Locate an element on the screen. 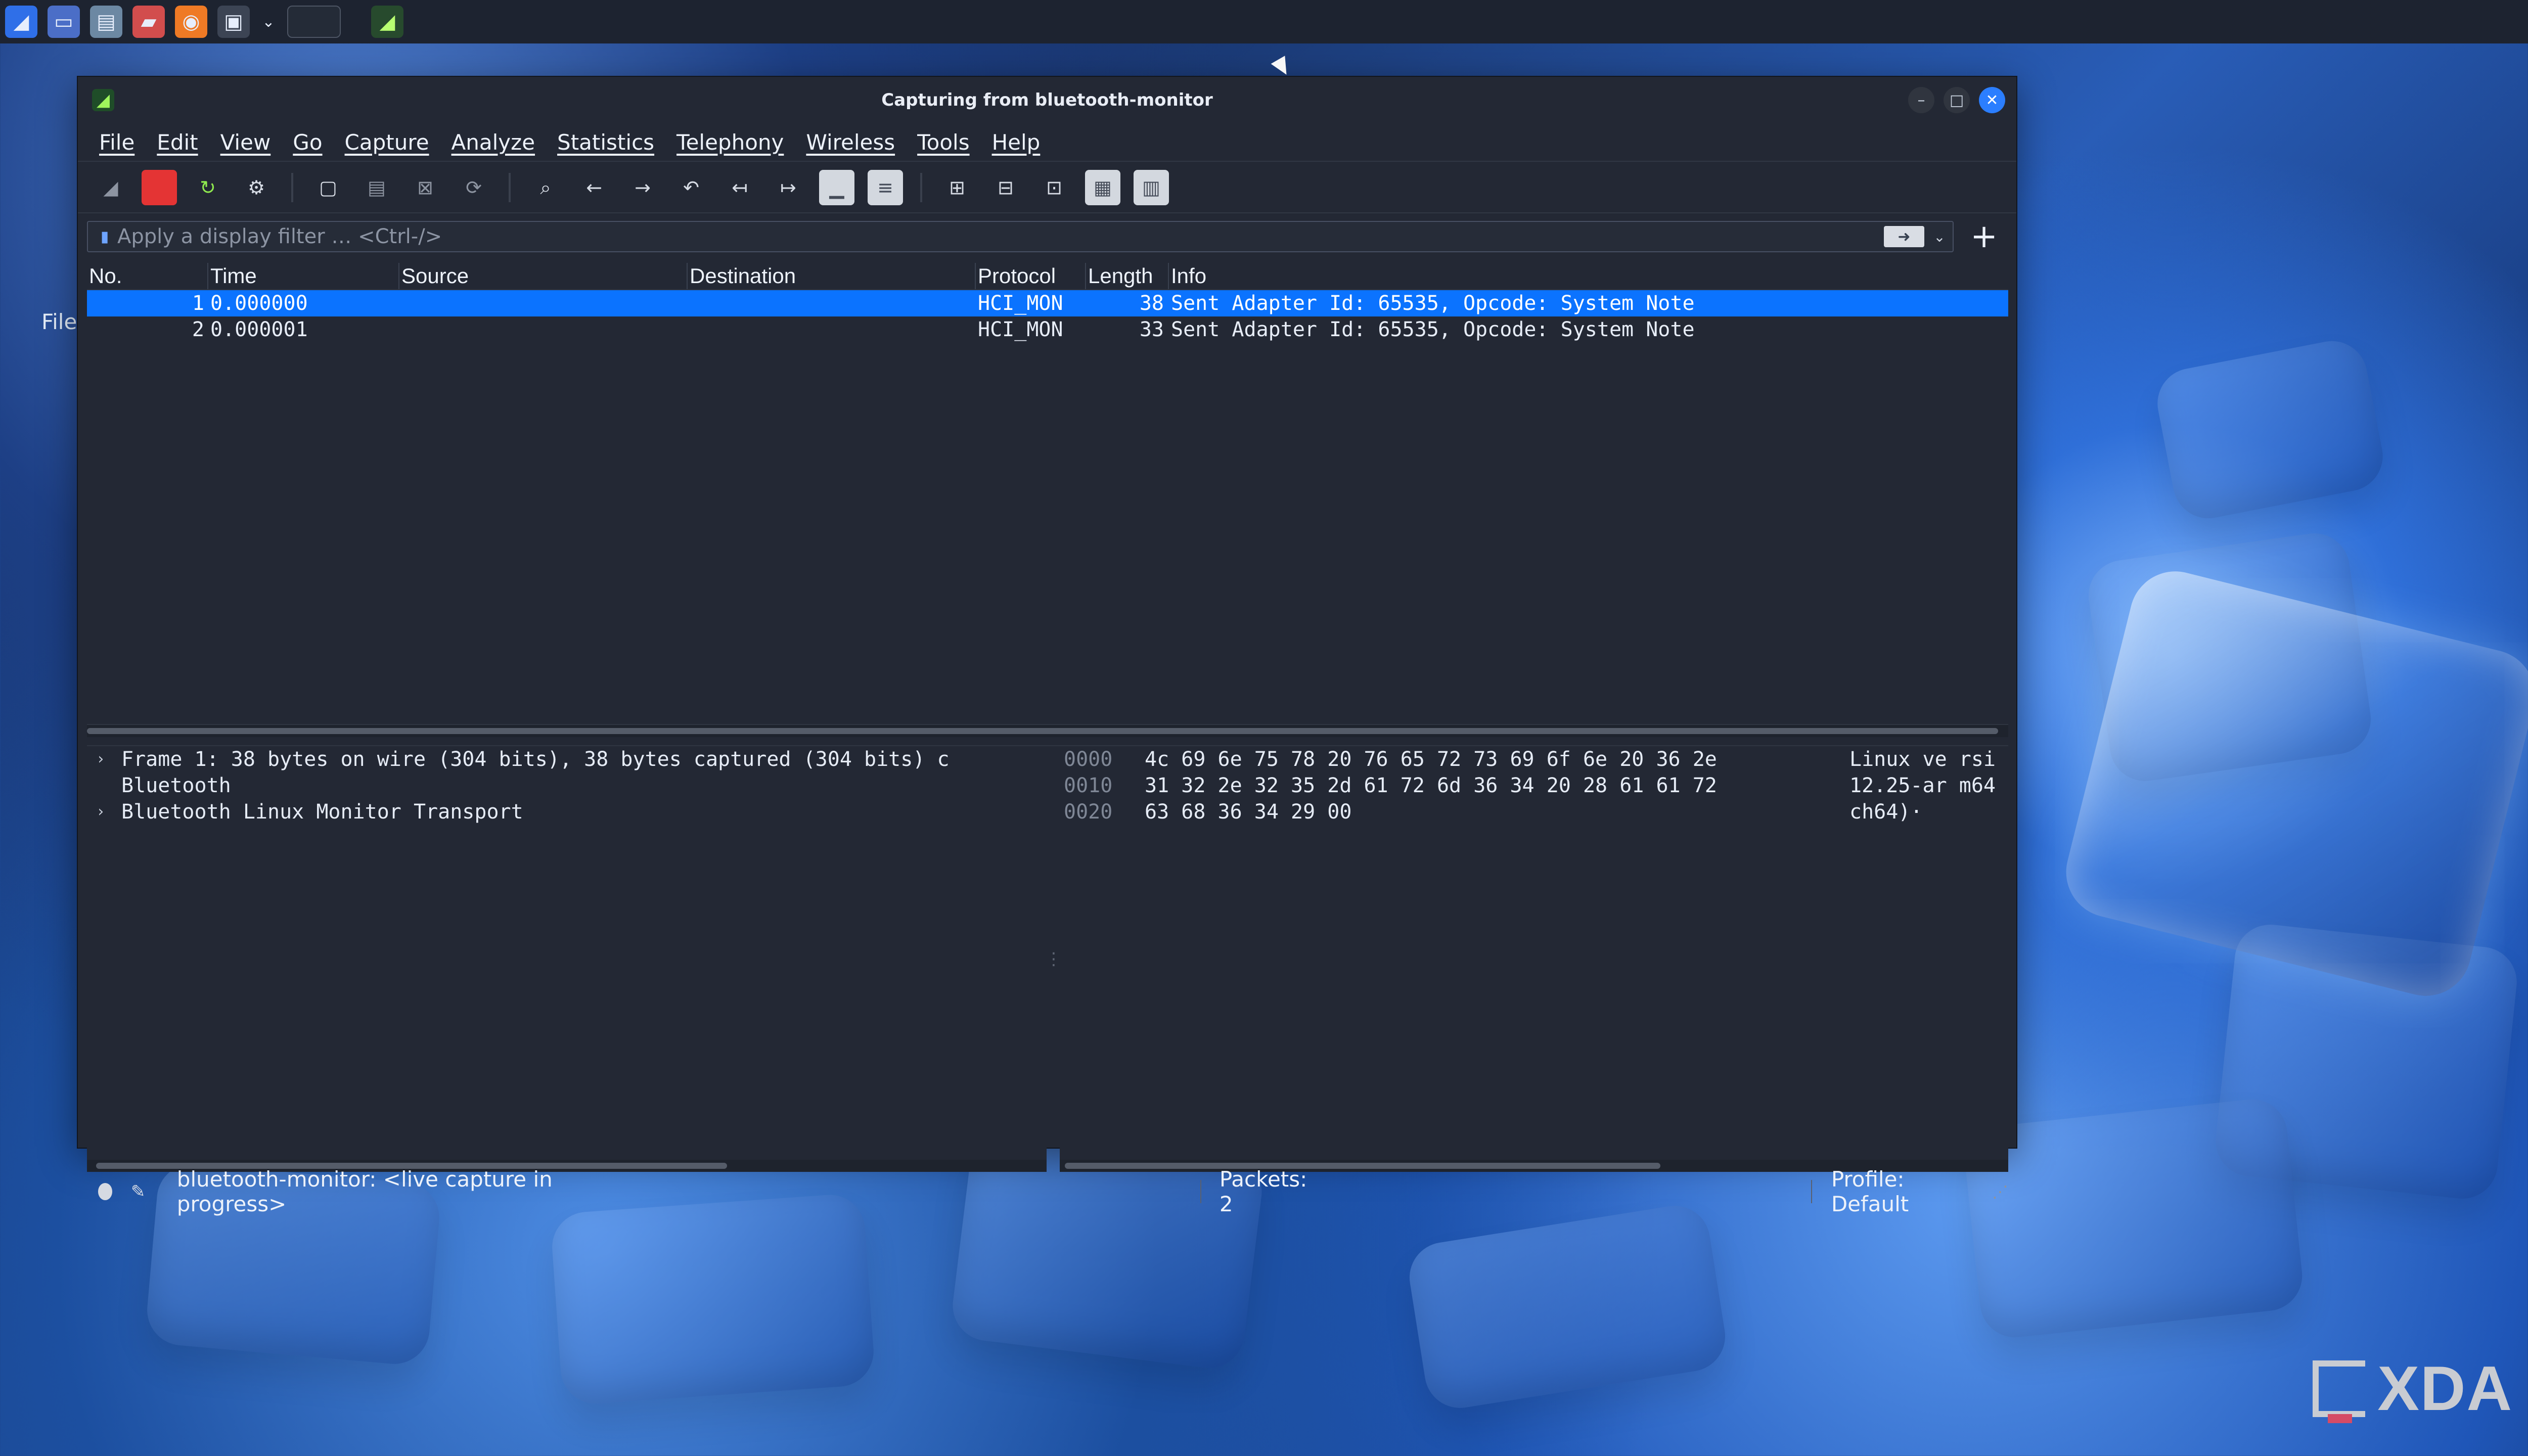 The height and width of the screenshot is (1456, 2528). colorize-icon: ≡ is located at coordinates (886, 187).